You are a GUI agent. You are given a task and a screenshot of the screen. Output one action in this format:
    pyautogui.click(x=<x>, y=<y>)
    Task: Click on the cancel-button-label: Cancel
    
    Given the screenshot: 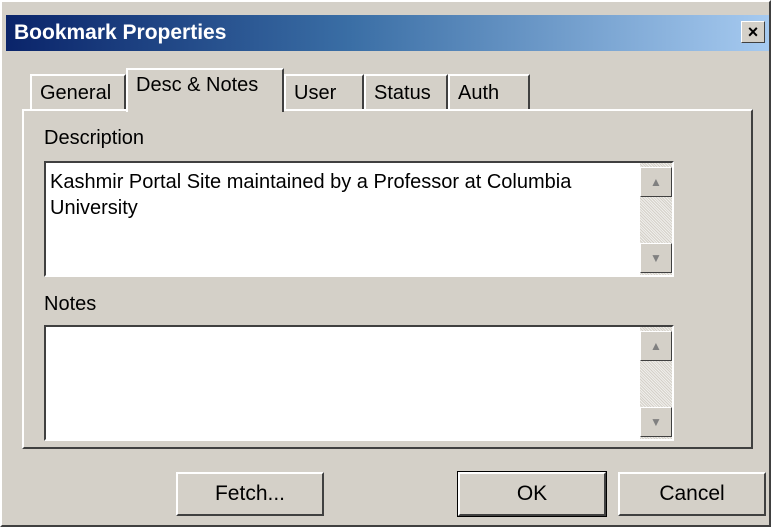 What is the action you would take?
    pyautogui.click(x=692, y=493)
    